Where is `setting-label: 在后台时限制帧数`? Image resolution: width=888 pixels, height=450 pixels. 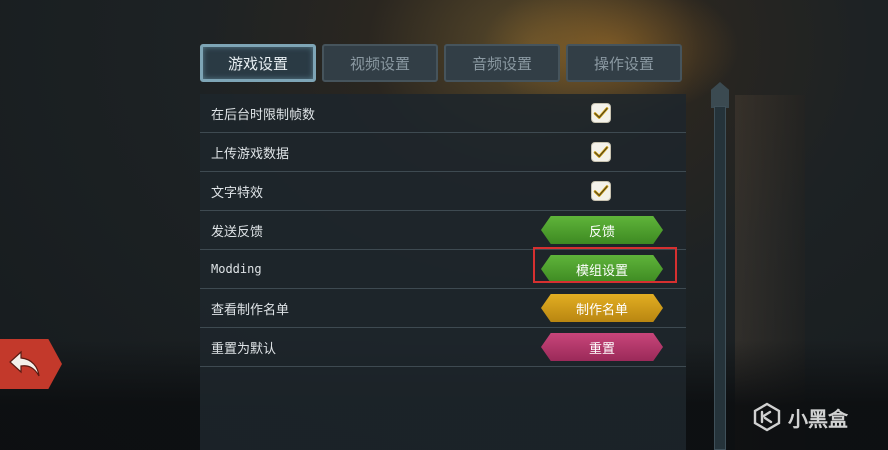 setting-label: 在后台时限制帧数 is located at coordinates (263, 115).